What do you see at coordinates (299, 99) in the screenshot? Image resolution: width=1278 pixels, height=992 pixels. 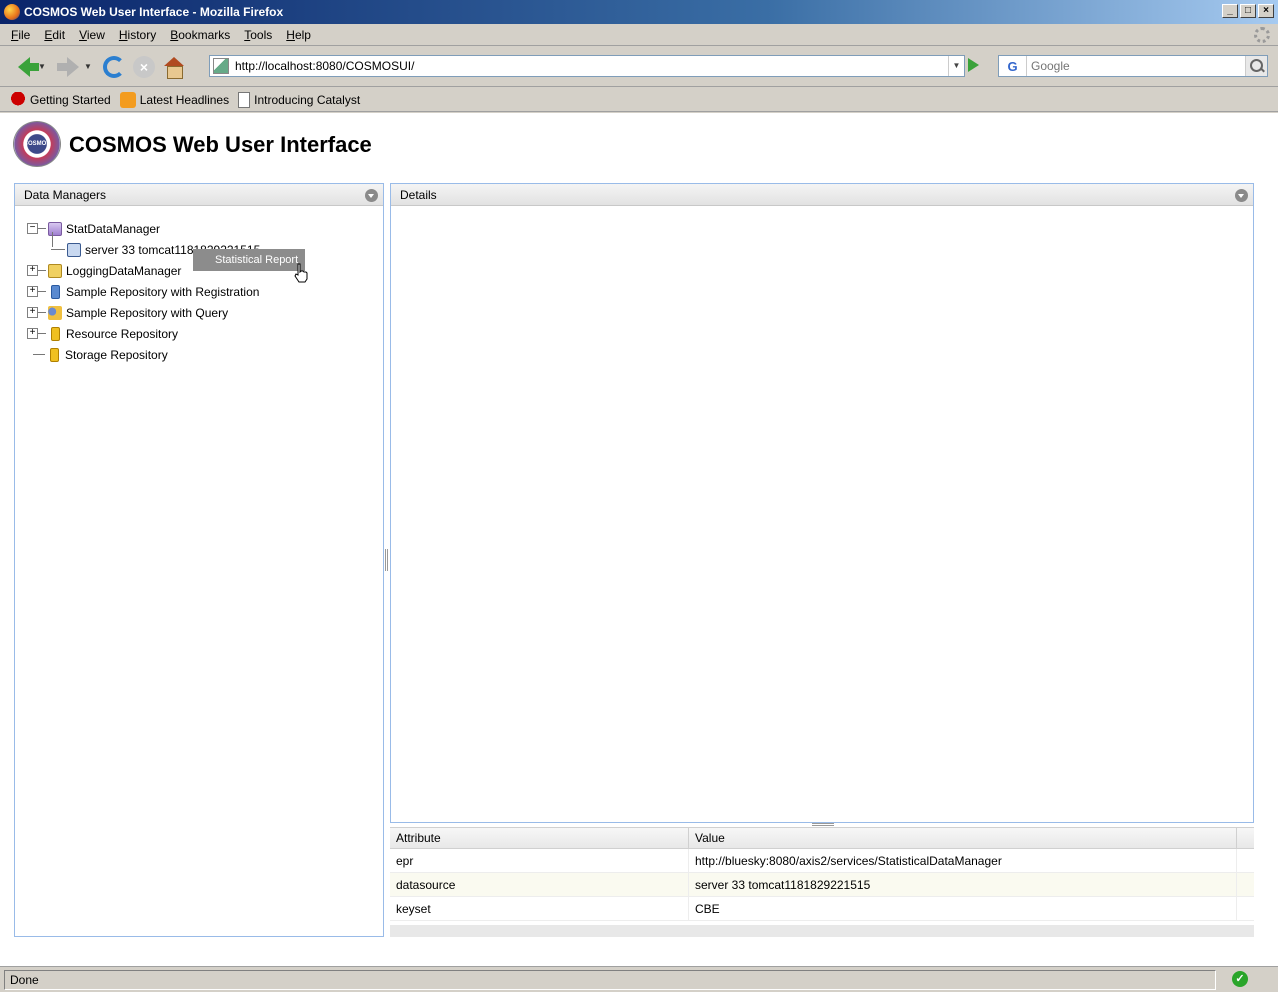 I see `bookmark-introducing-catalyst: Introducing Catalyst` at bounding box center [299, 99].